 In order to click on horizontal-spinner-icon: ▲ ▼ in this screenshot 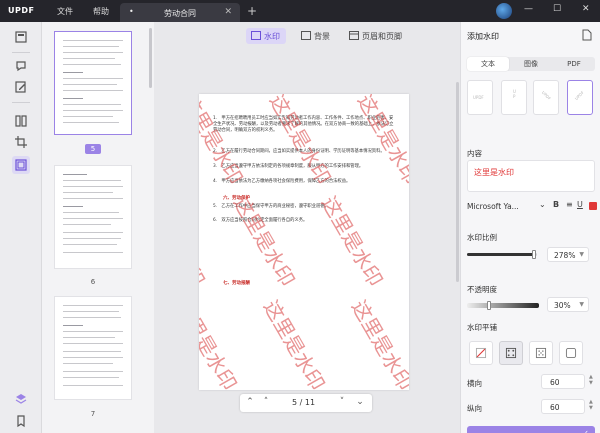, I will do `click(591, 380)`.